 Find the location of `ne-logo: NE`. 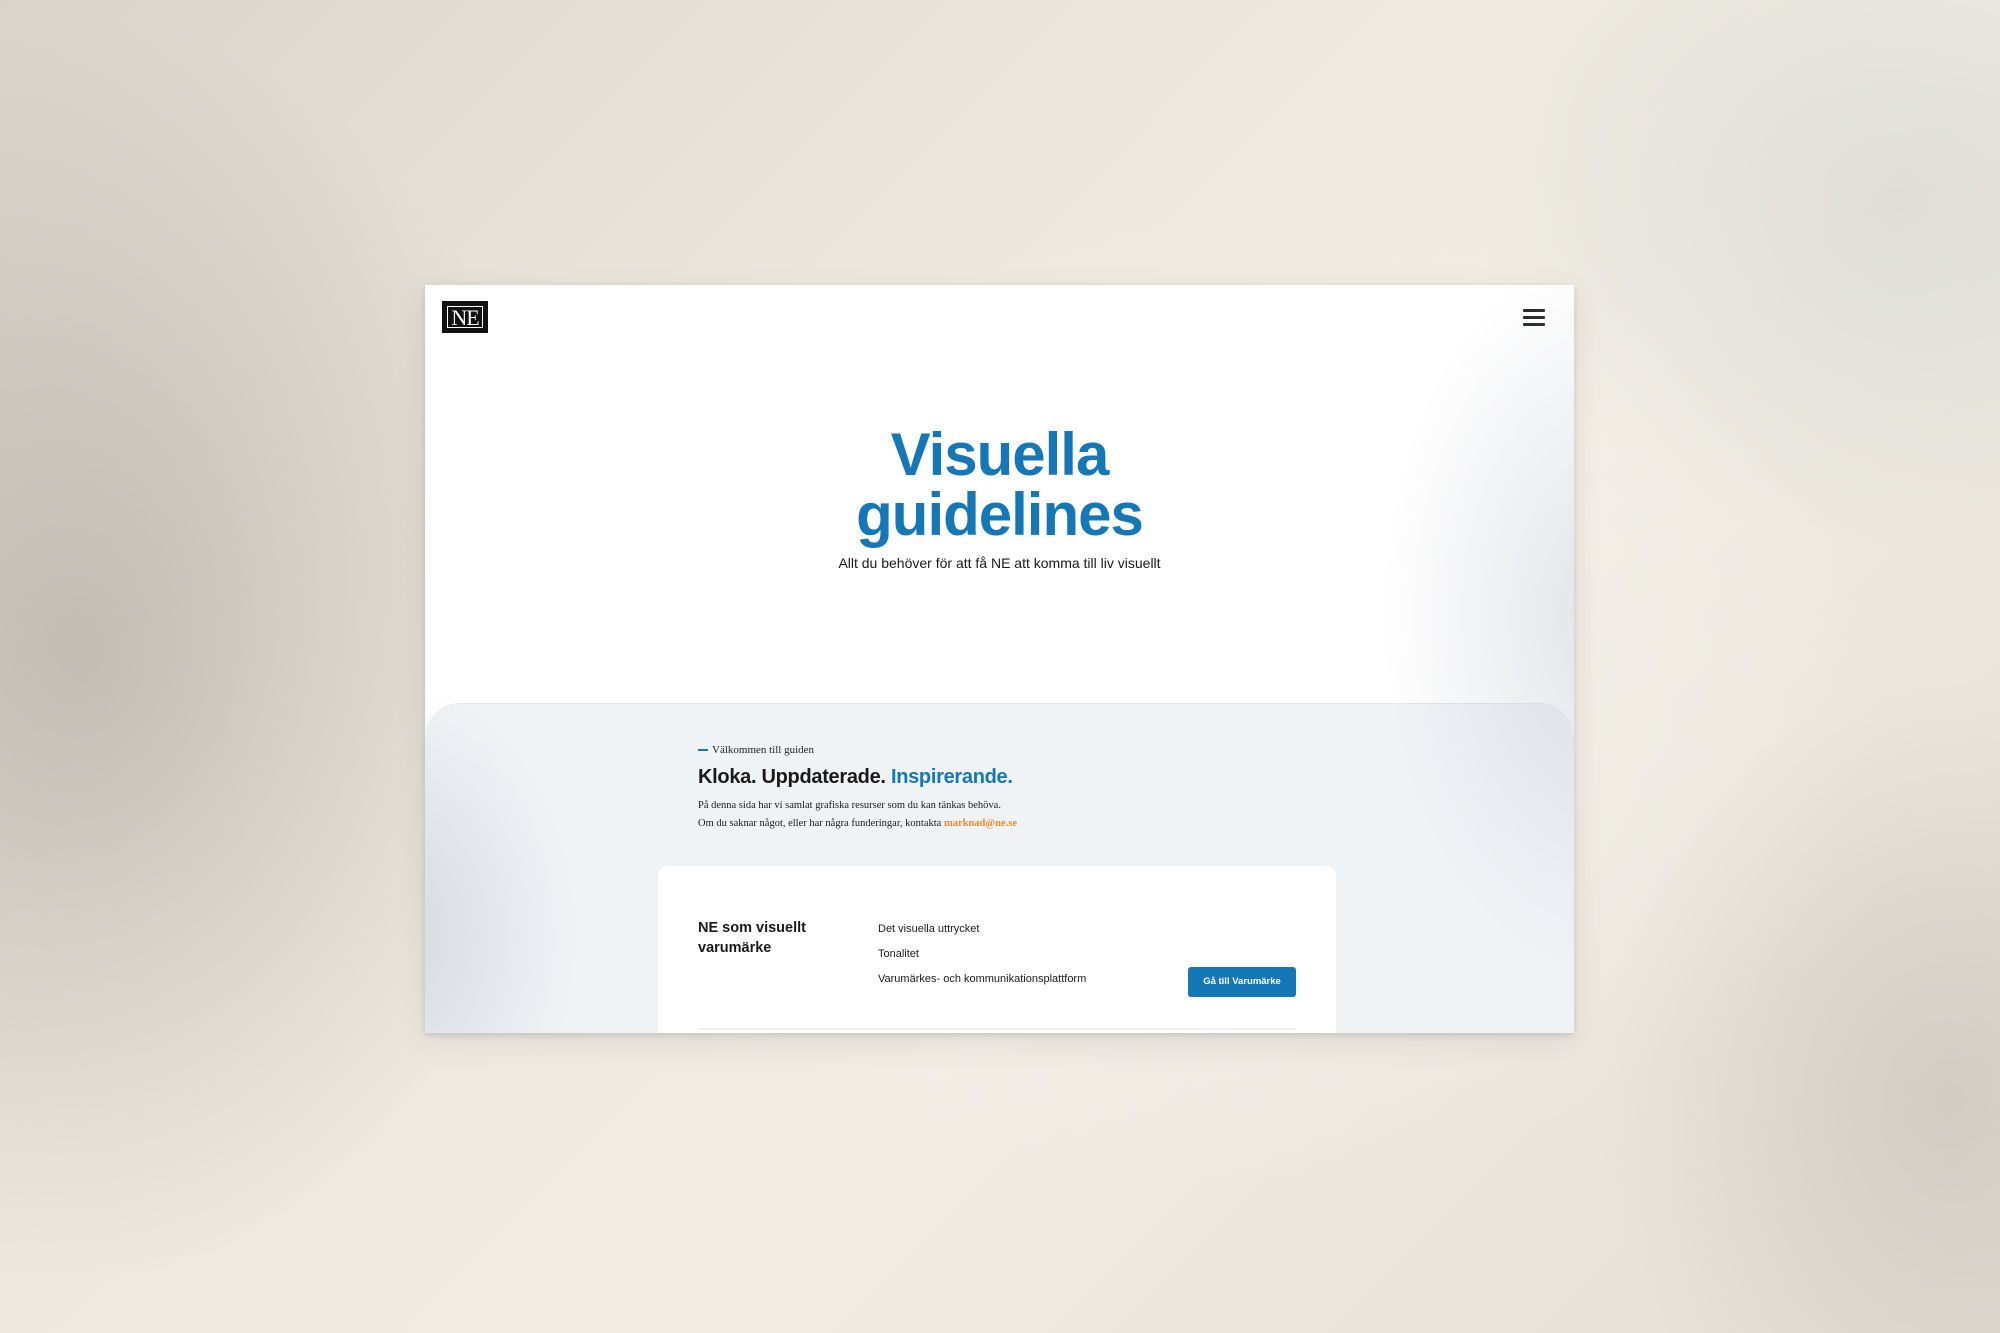

ne-logo: NE is located at coordinates (465, 317).